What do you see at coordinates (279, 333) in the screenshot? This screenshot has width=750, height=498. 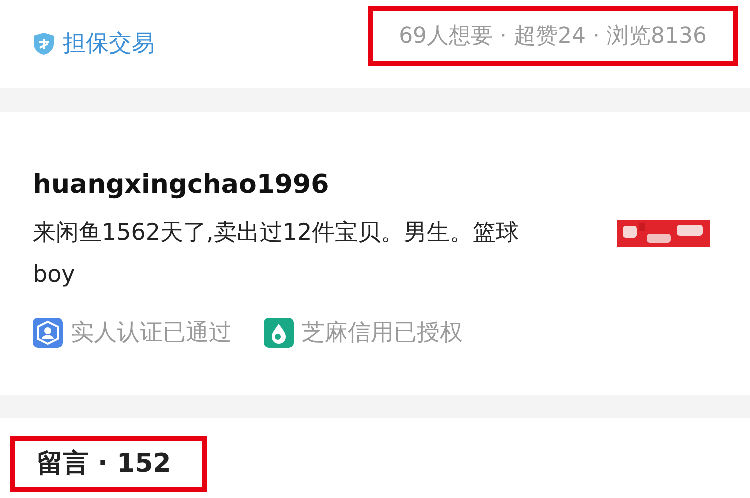 I see `drop-icon` at bounding box center [279, 333].